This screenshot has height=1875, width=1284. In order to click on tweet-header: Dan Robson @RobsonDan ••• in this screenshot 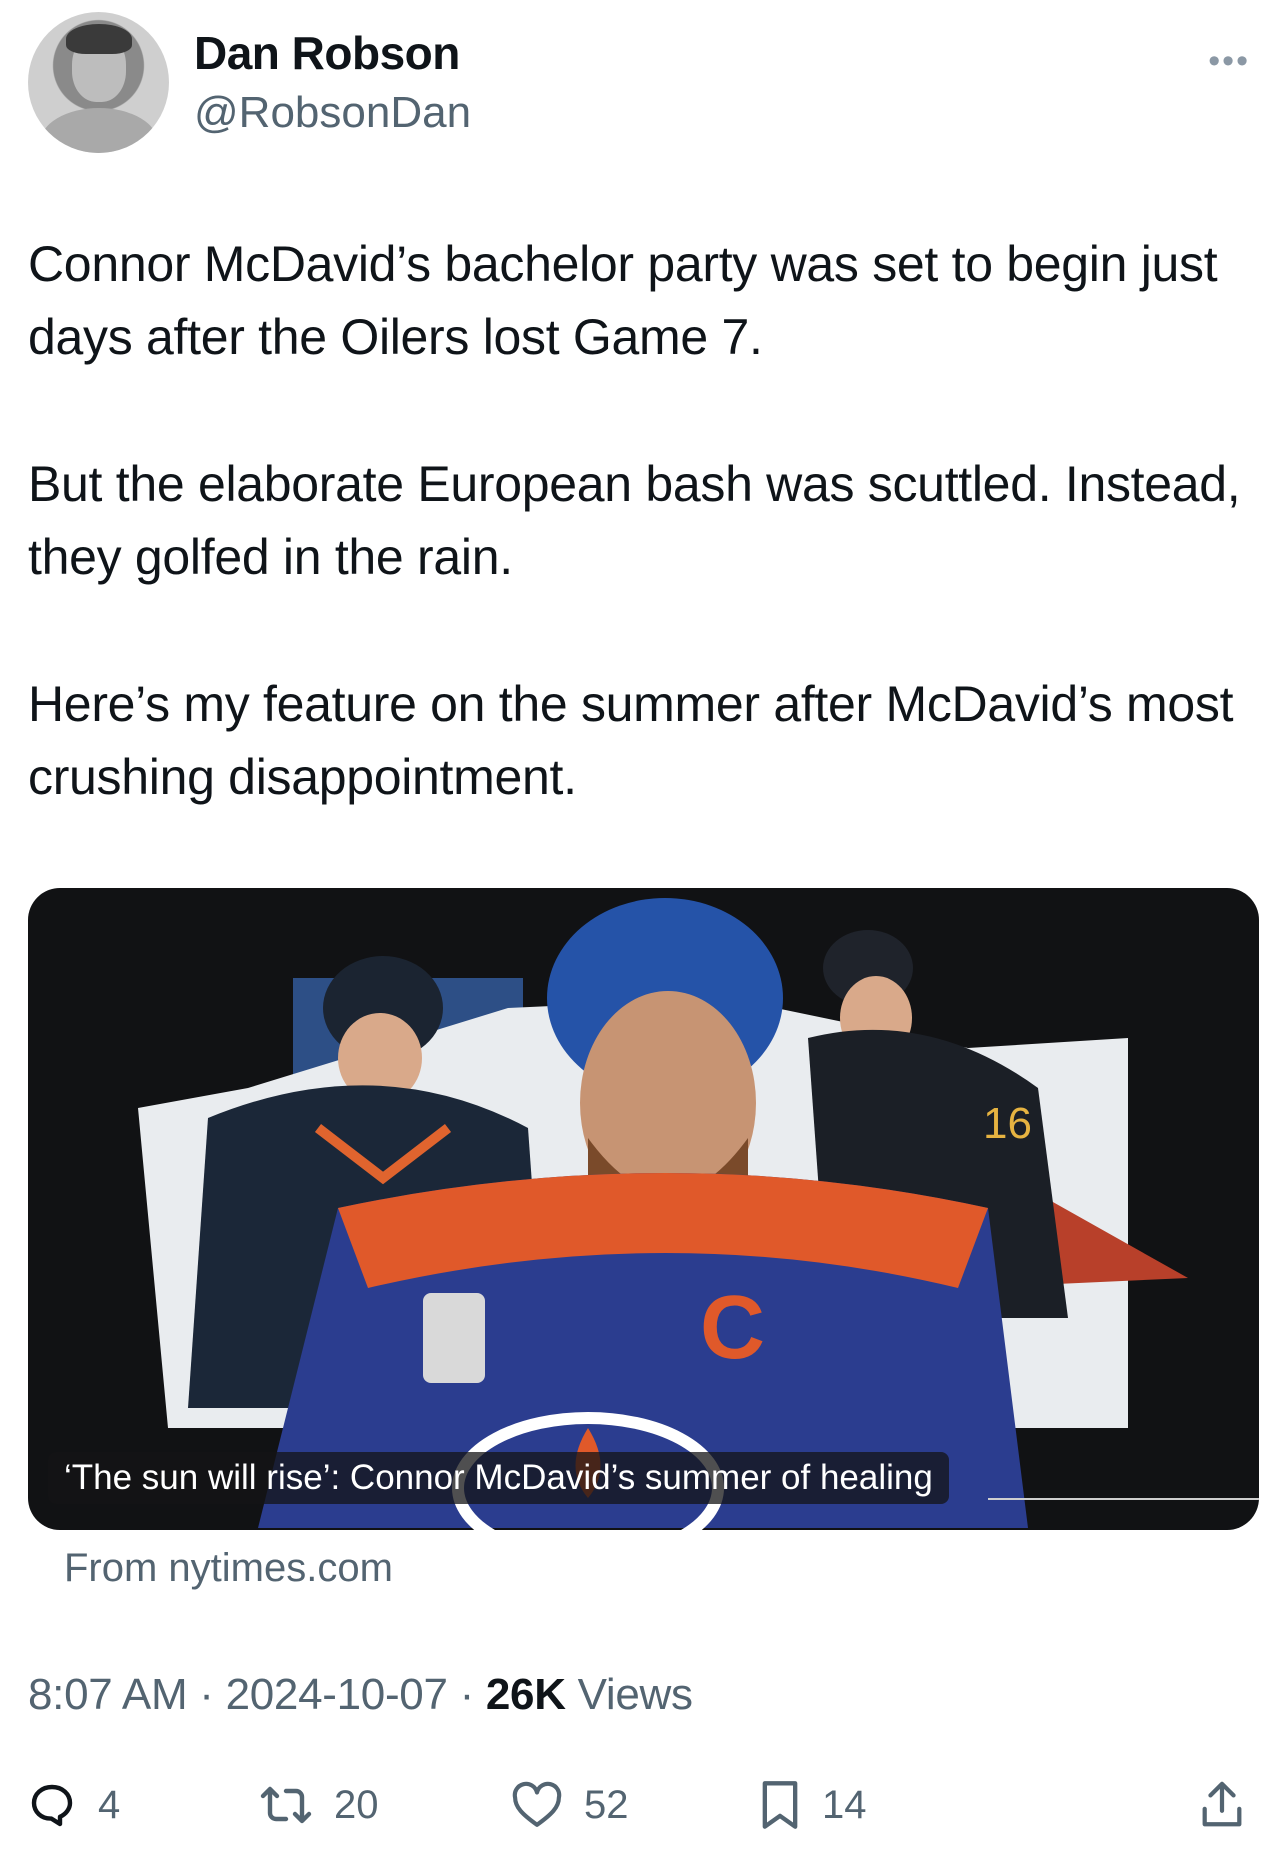, I will do `click(642, 87)`.